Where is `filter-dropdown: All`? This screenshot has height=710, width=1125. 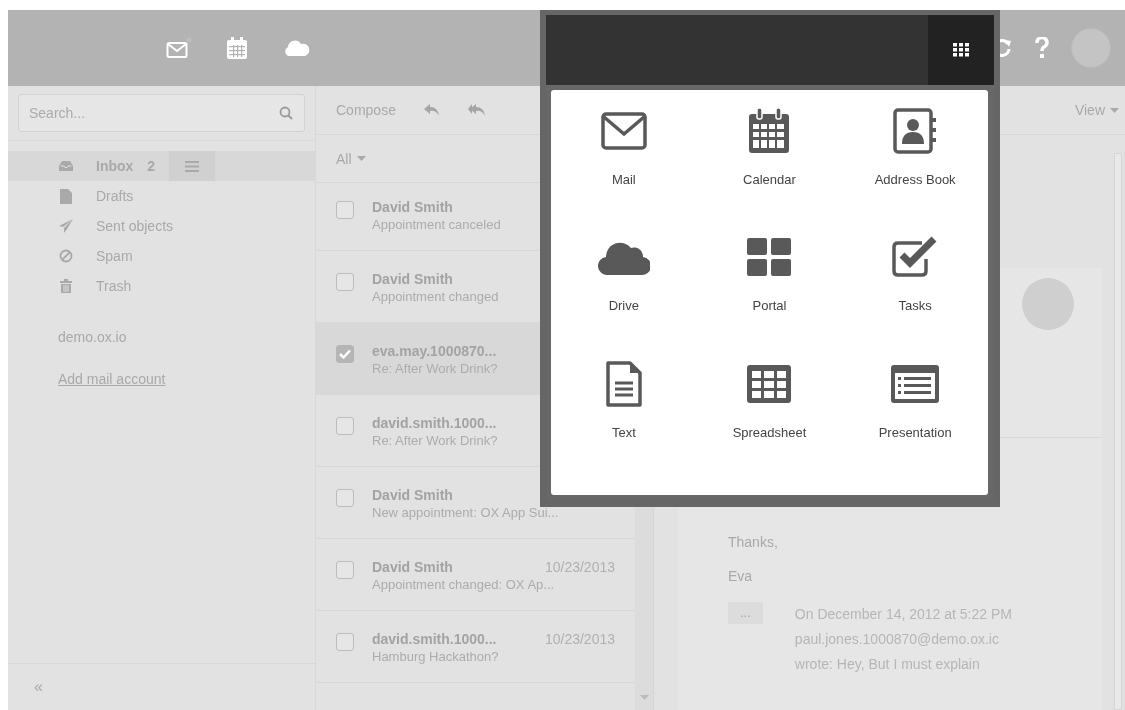 filter-dropdown: All is located at coordinates (351, 158).